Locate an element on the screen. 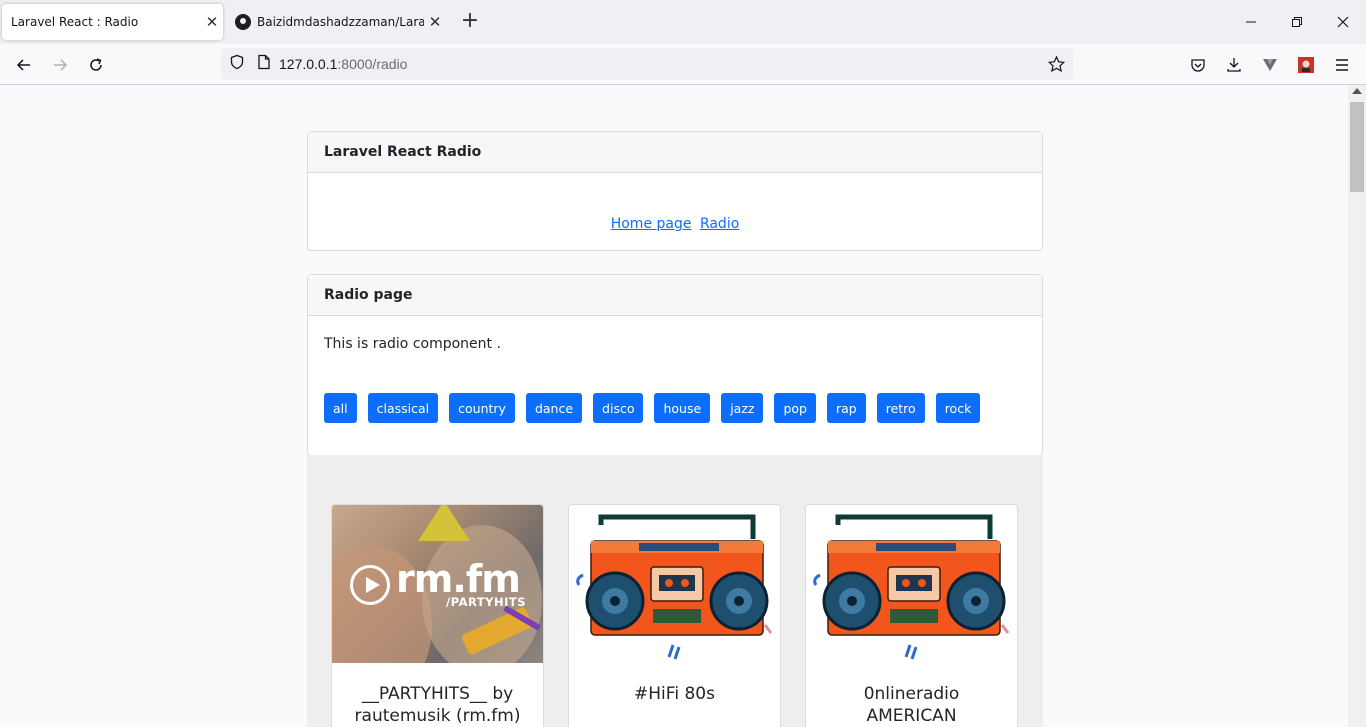 This screenshot has height=727, width=1366. extension-avatar-icon is located at coordinates (1306, 65).